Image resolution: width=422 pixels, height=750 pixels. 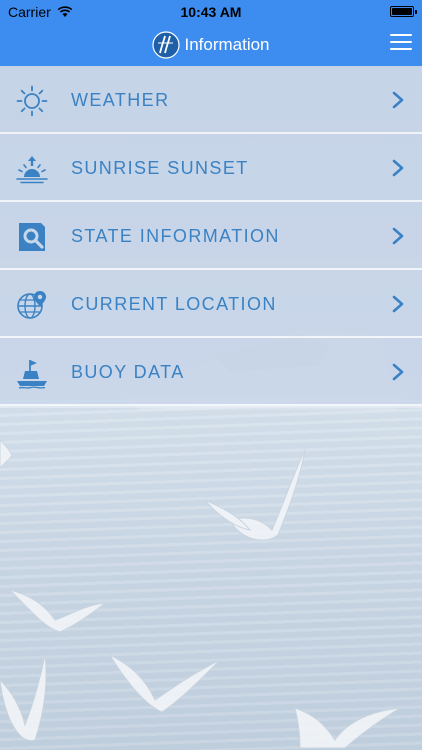 I want to click on battery-icon, so click(x=403, y=11).